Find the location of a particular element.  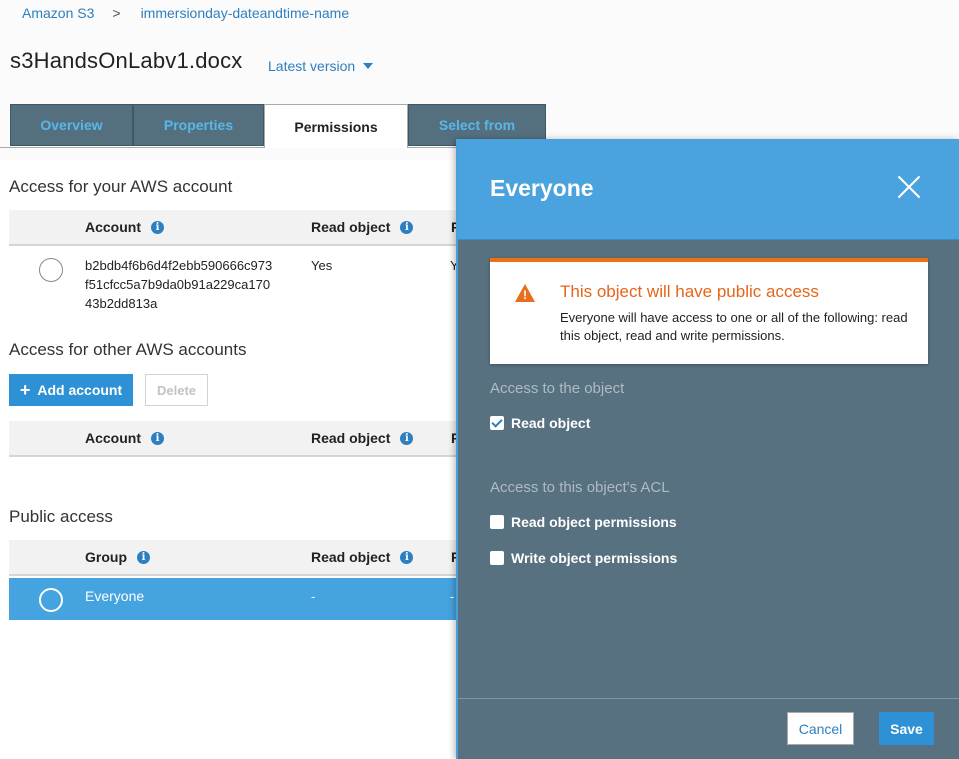

add-account-button: + Add account is located at coordinates (71, 390).